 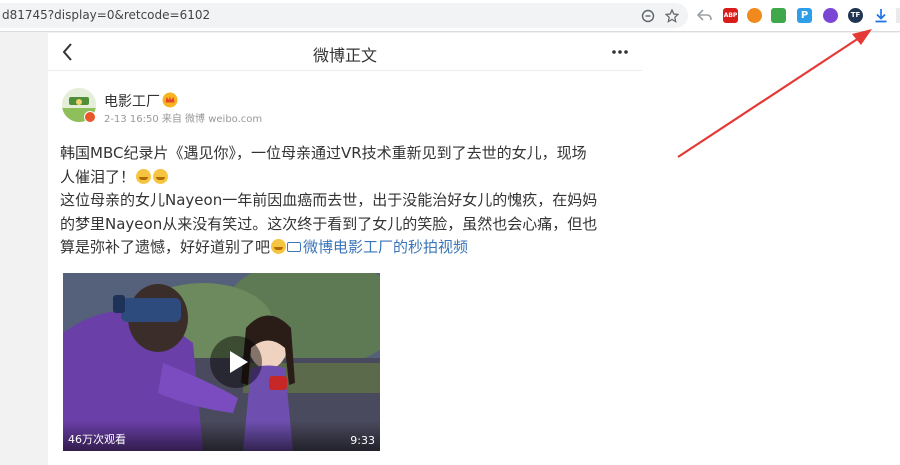 What do you see at coordinates (855, 15) in the screenshot?
I see `tf-extension-icon: TF` at bounding box center [855, 15].